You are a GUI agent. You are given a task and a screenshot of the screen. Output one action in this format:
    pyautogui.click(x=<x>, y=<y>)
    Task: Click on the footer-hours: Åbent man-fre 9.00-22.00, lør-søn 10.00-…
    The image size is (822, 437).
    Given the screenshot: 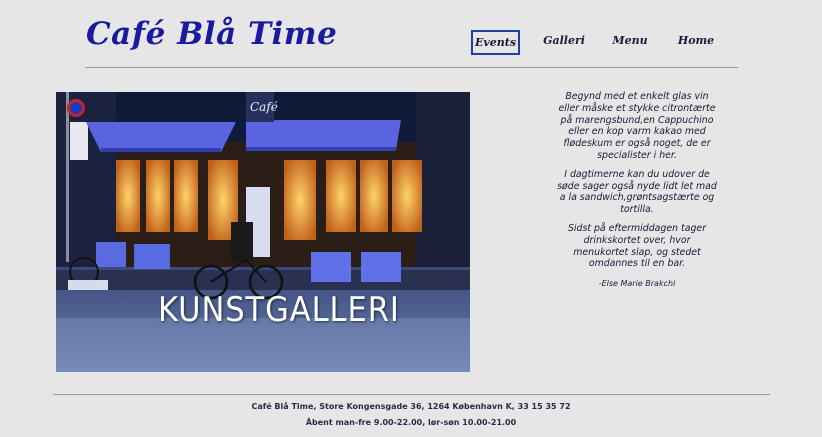 What is the action you would take?
    pyautogui.click(x=411, y=422)
    